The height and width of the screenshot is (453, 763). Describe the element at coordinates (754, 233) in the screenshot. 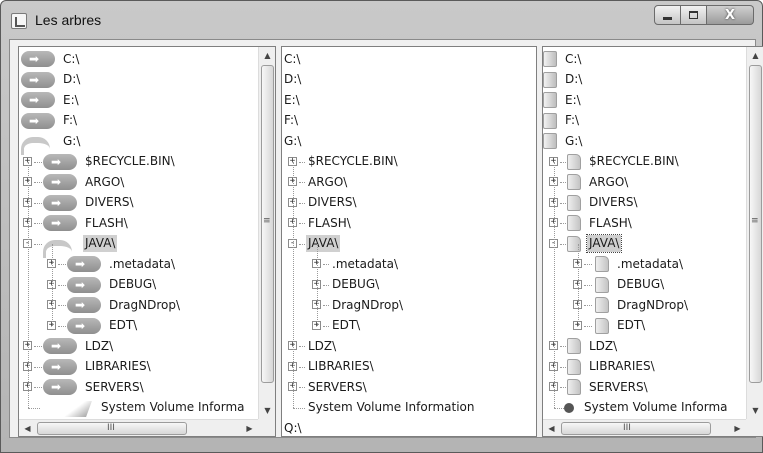

I see `vertical-scrollbar-3: ▲ ≡ ▼` at that location.